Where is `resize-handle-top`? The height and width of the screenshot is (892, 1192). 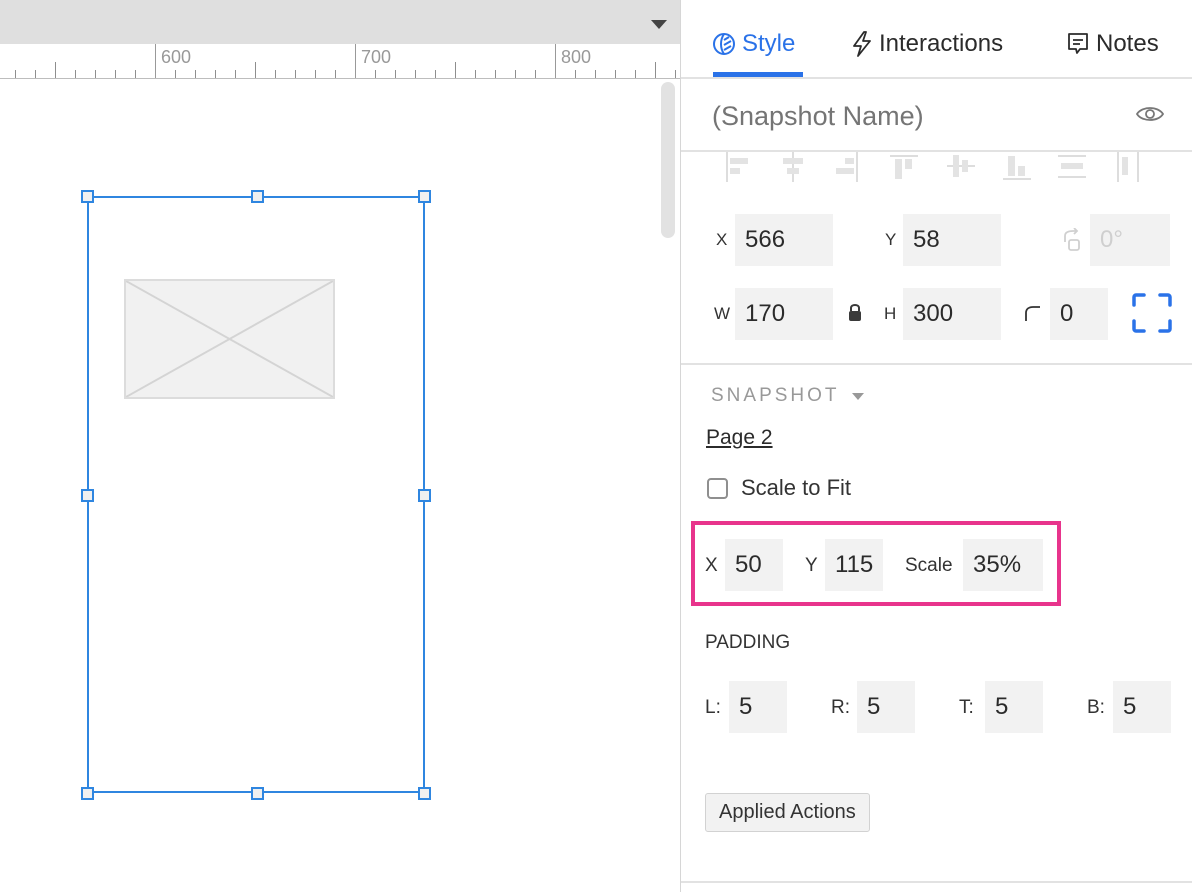
resize-handle-top is located at coordinates (257, 196).